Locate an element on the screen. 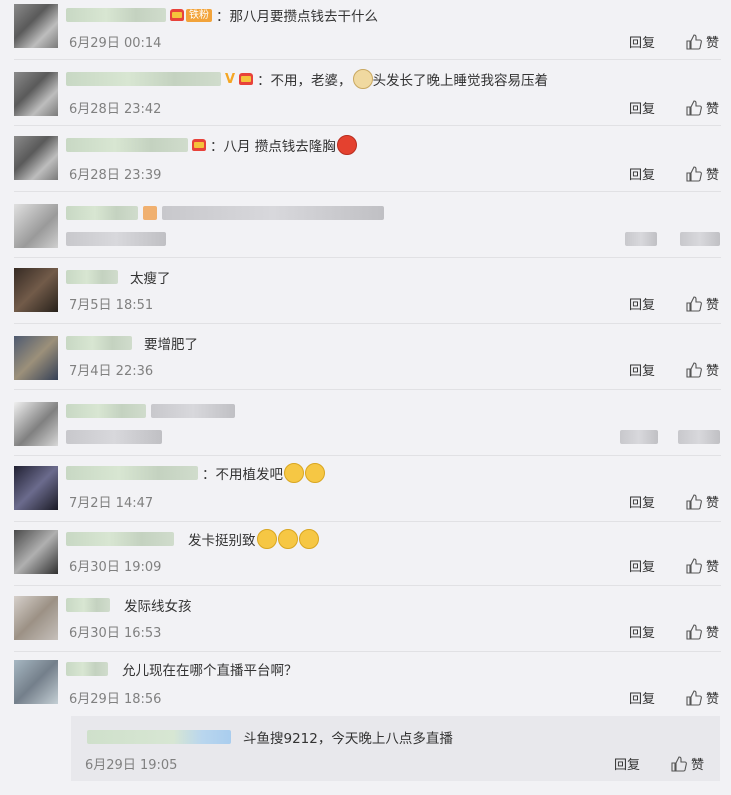 The image size is (731, 795). timestamp: 7月5日 18:51 is located at coordinates (111, 305).